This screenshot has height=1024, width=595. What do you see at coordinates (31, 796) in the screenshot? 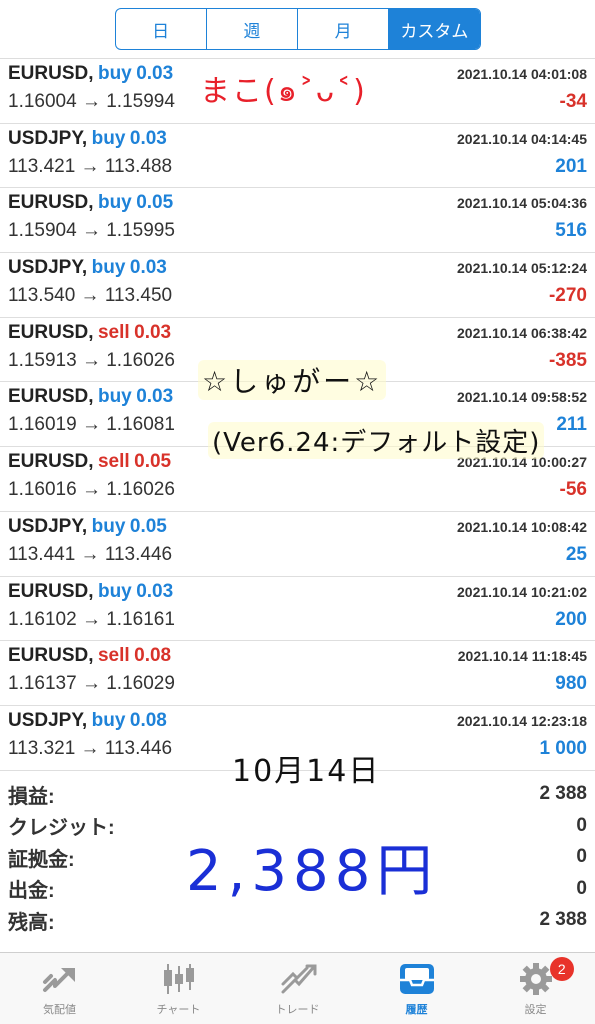
I see `summary-label: 損益:` at bounding box center [31, 796].